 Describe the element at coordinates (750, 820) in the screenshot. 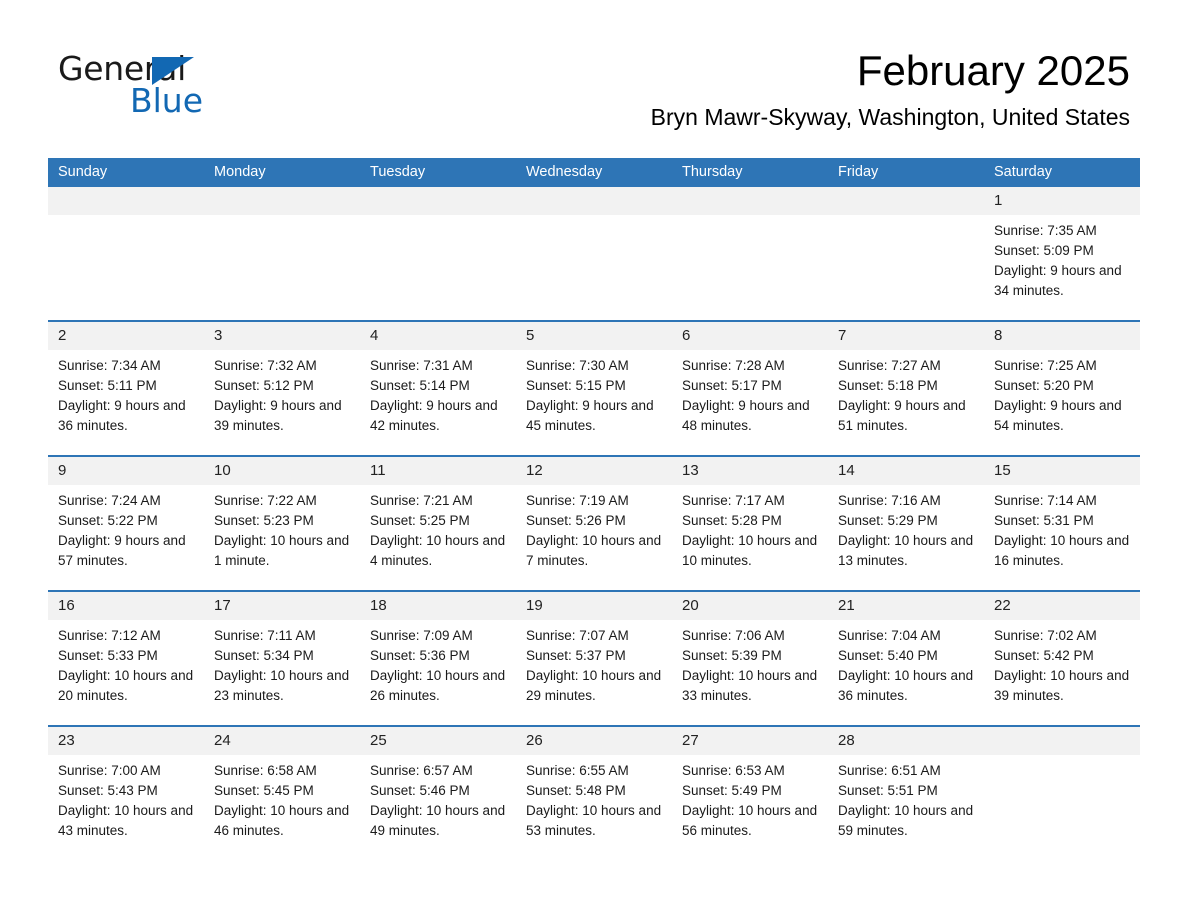

I see `daylight-text: Daylight: 10 hours and 56 minutes.` at that location.